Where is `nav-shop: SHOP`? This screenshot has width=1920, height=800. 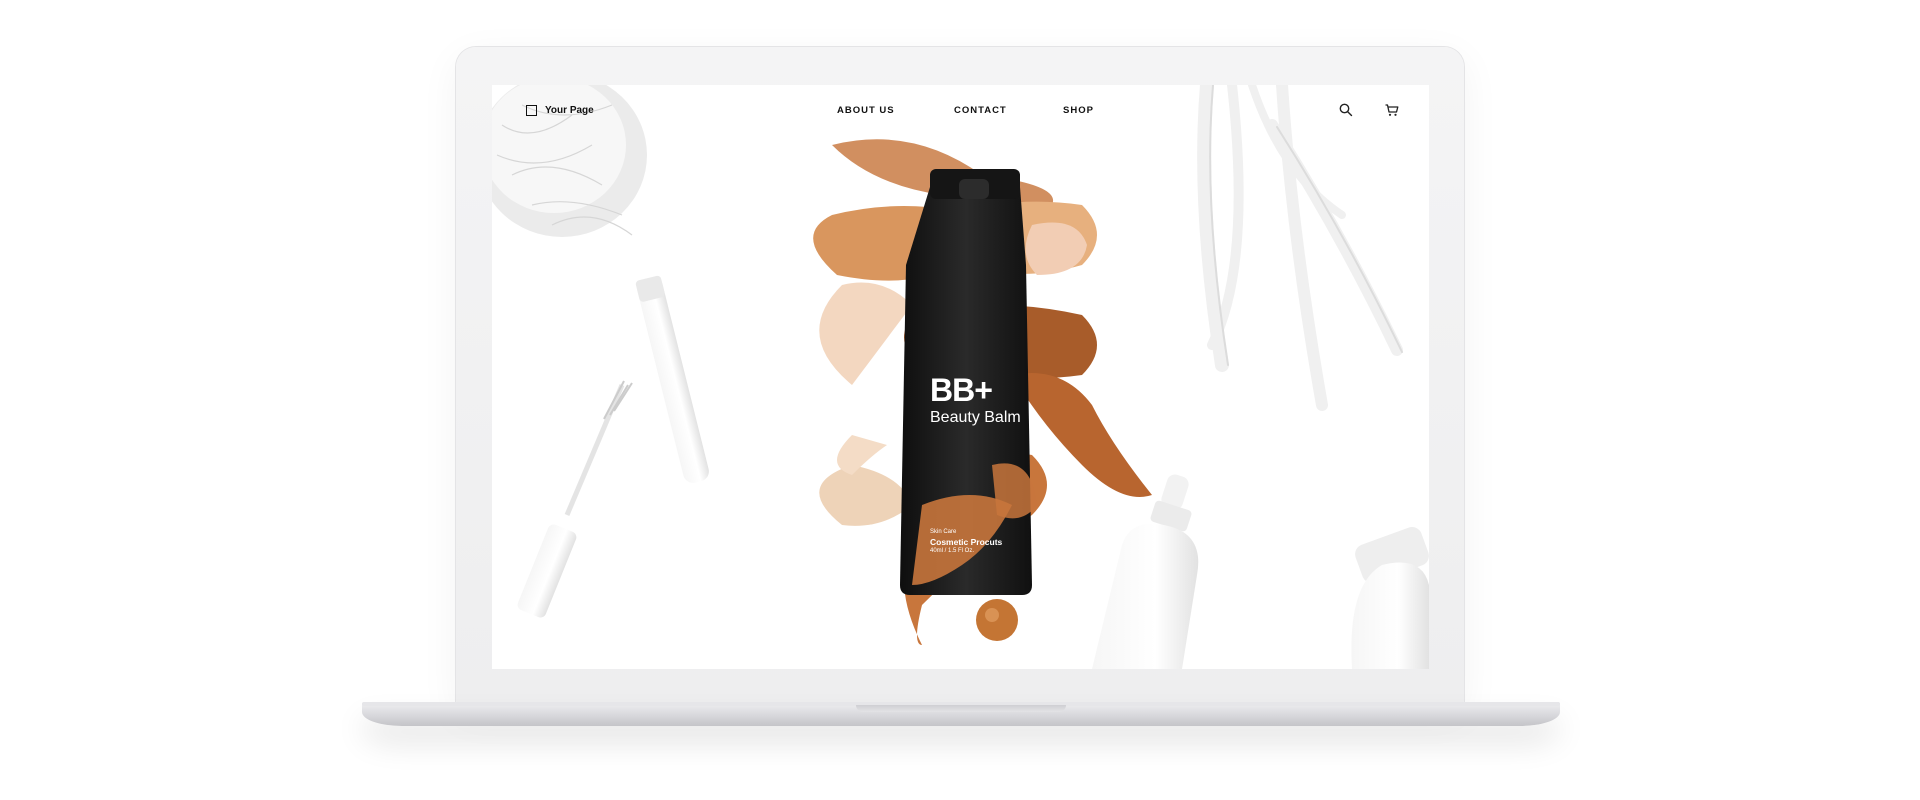
nav-shop: SHOP is located at coordinates (1078, 110).